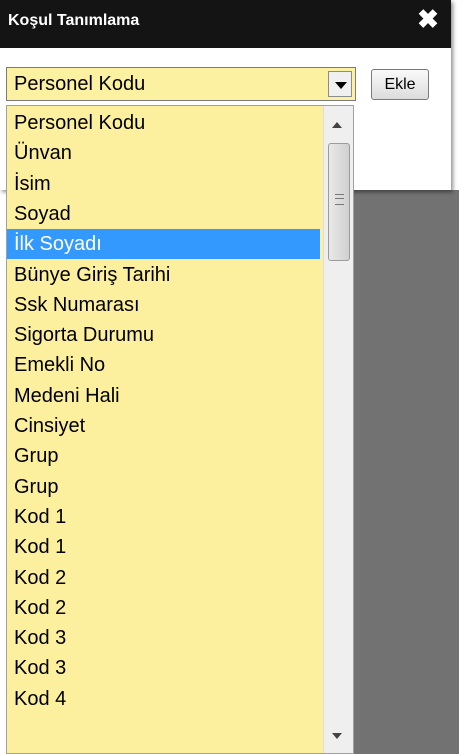 This screenshot has height=754, width=459. Describe the element at coordinates (163, 305) in the screenshot. I see `dropdown-option: Ssk Numarası` at that location.